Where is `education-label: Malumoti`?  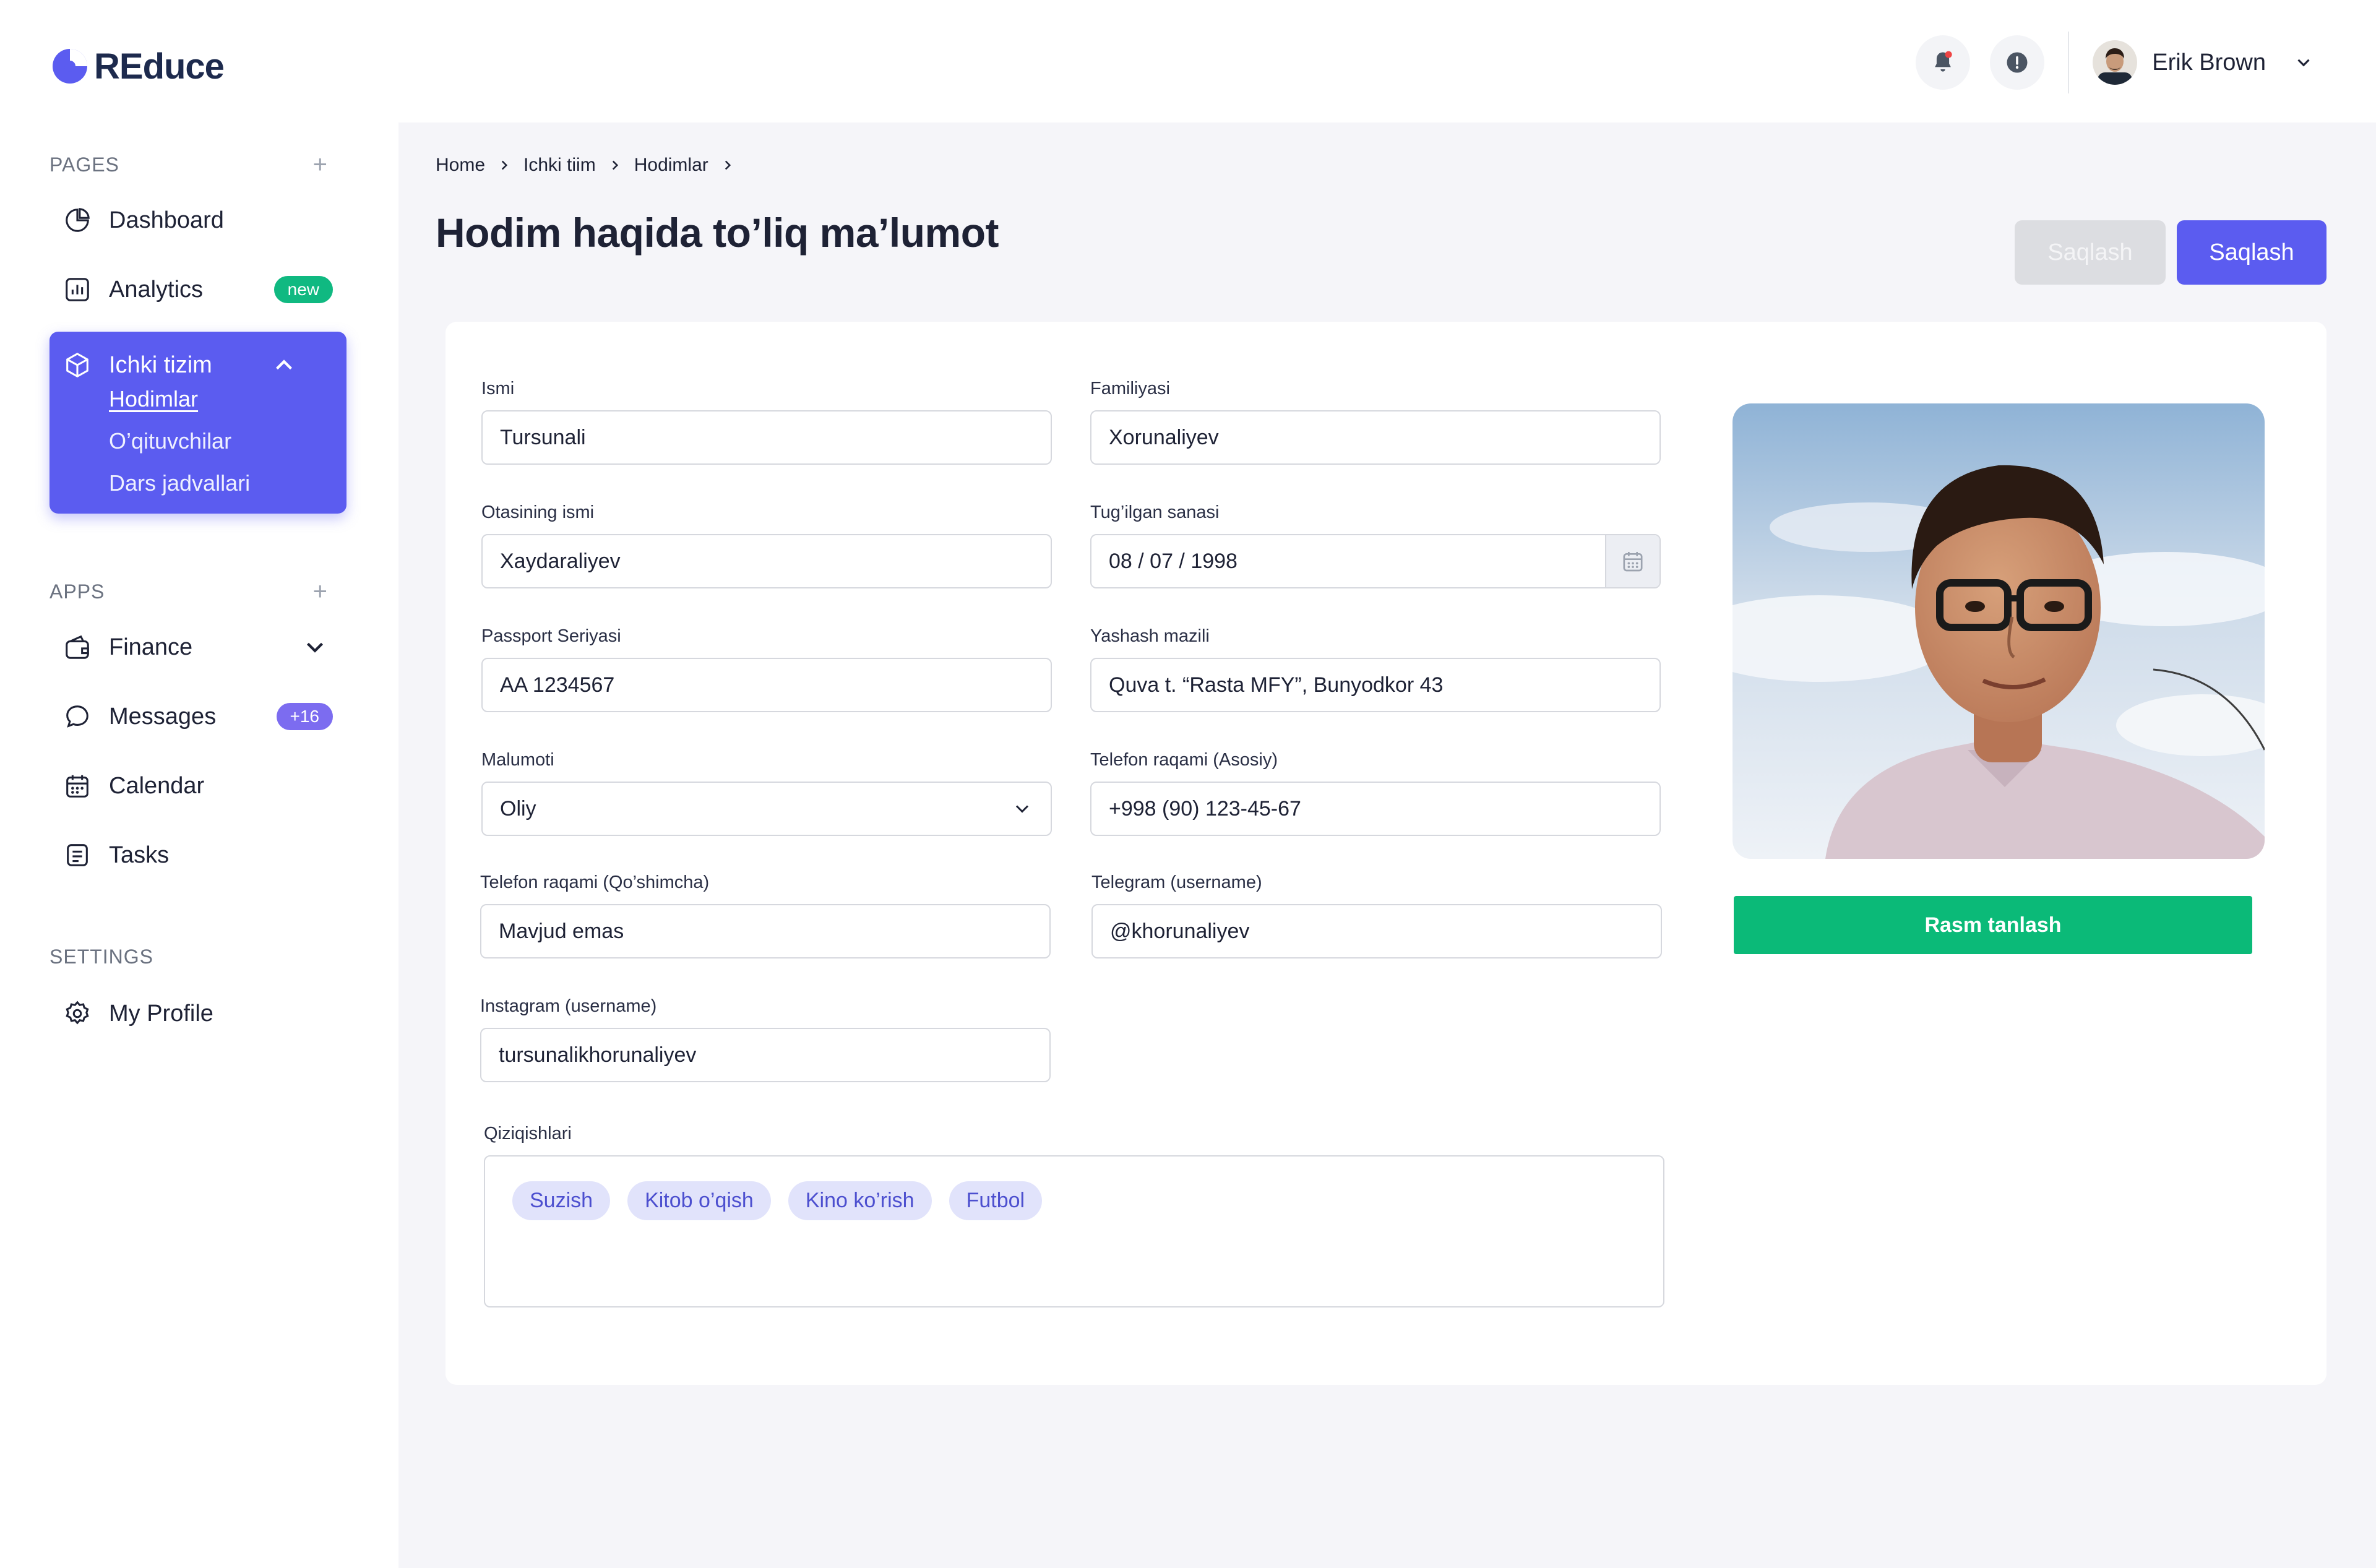
education-label: Malumoti is located at coordinates (517, 760).